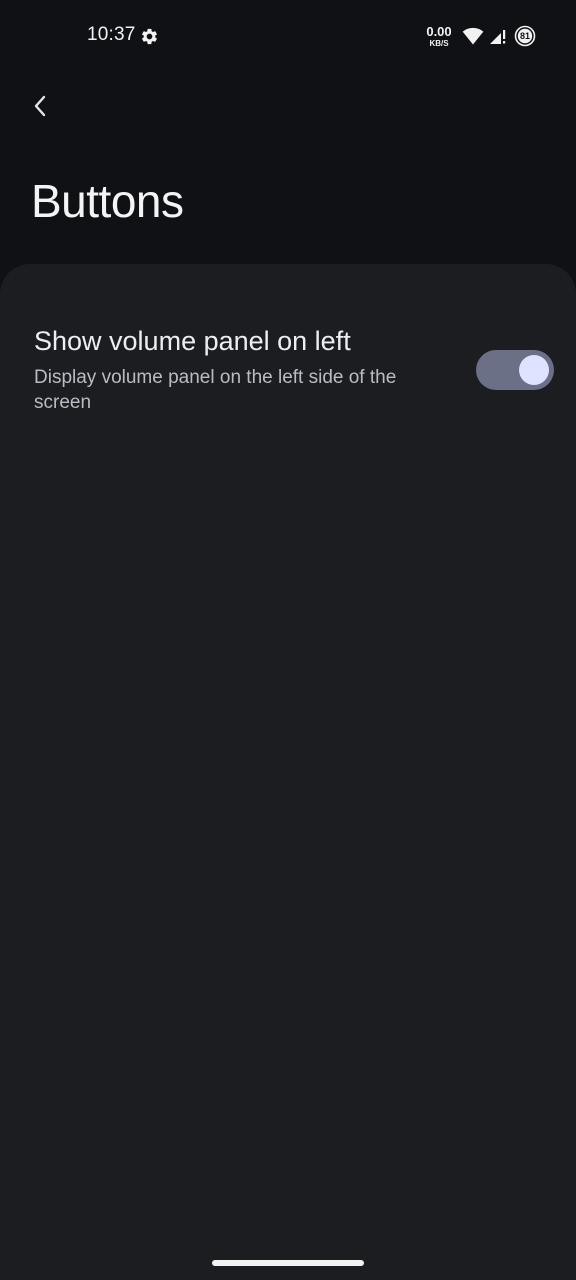  I want to click on volume-panel-left-toggle, so click(515, 370).